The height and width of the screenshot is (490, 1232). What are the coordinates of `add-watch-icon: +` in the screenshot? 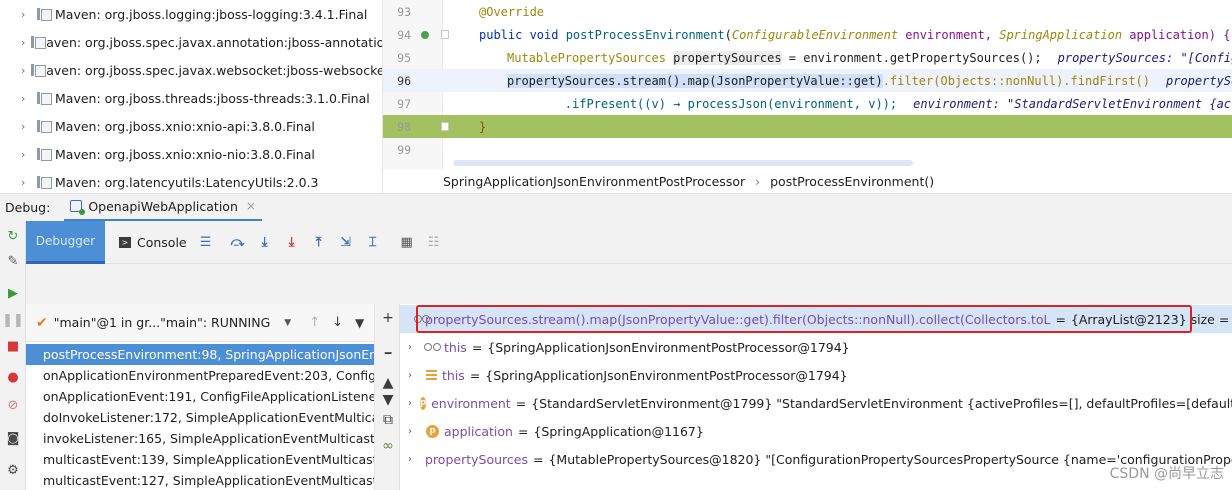 It's located at (388, 318).